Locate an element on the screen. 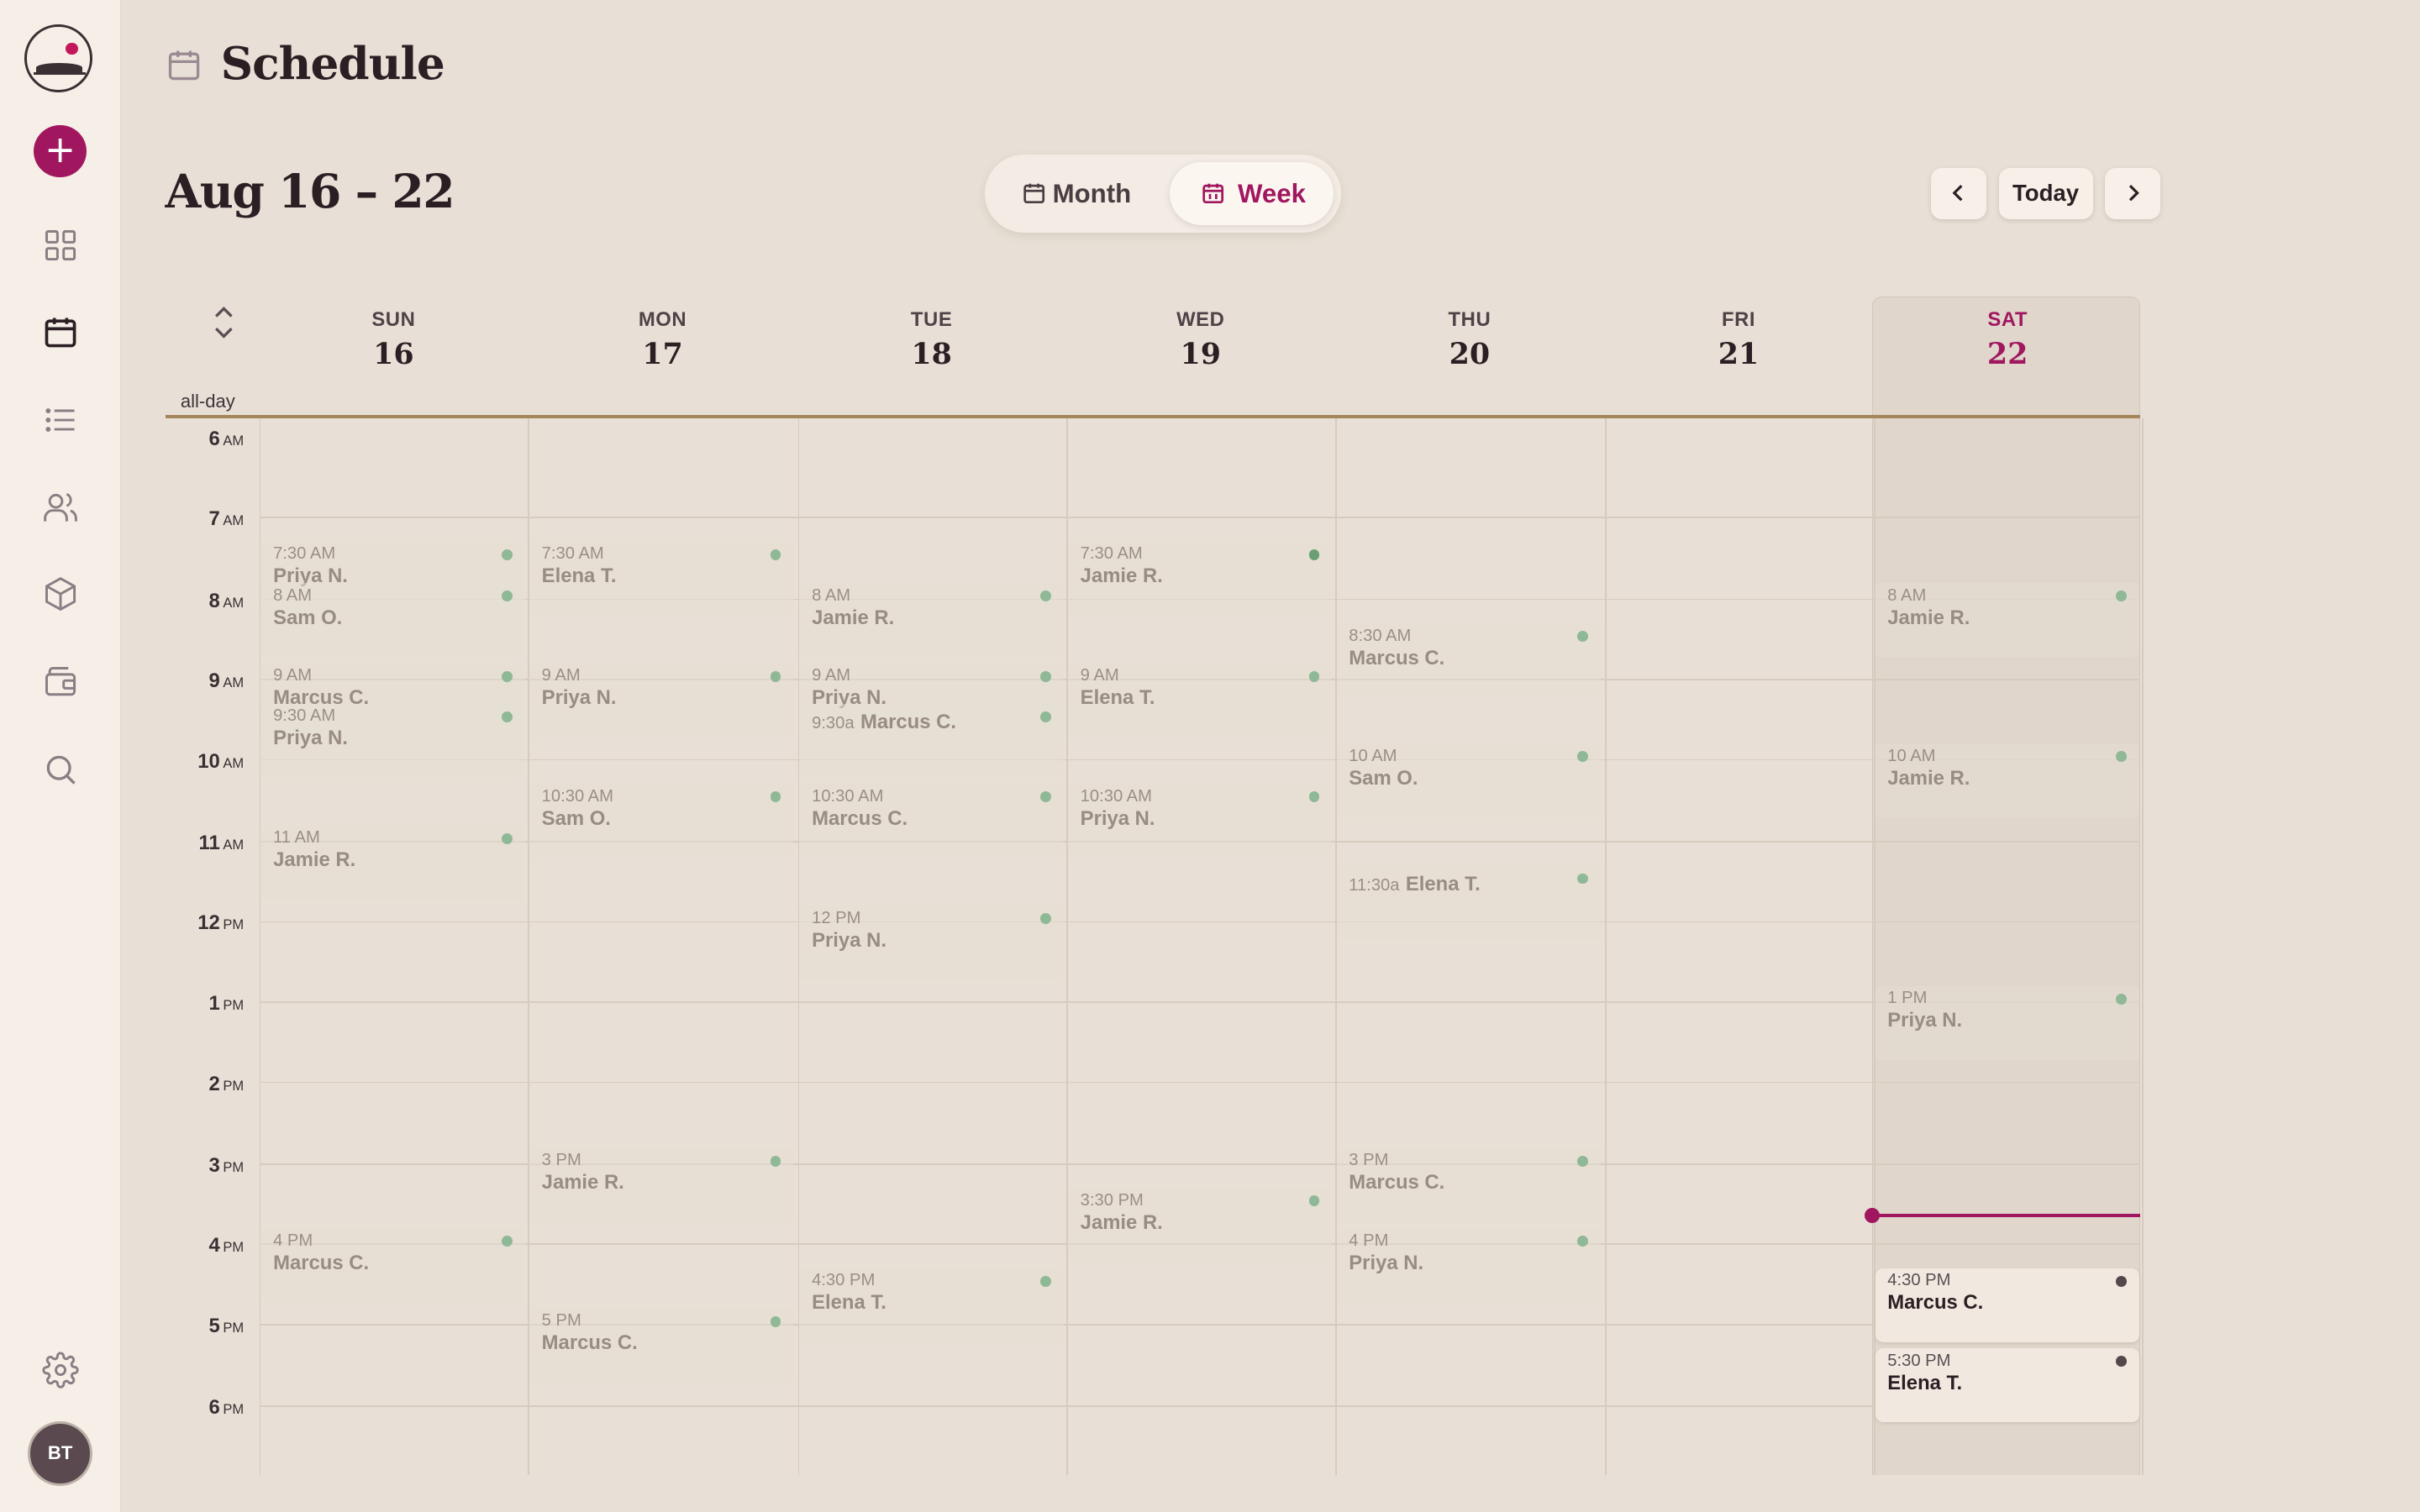 Image resolution: width=2420 pixels, height=1512 pixels. day-header-thu: THU 20 is located at coordinates (1469, 339).